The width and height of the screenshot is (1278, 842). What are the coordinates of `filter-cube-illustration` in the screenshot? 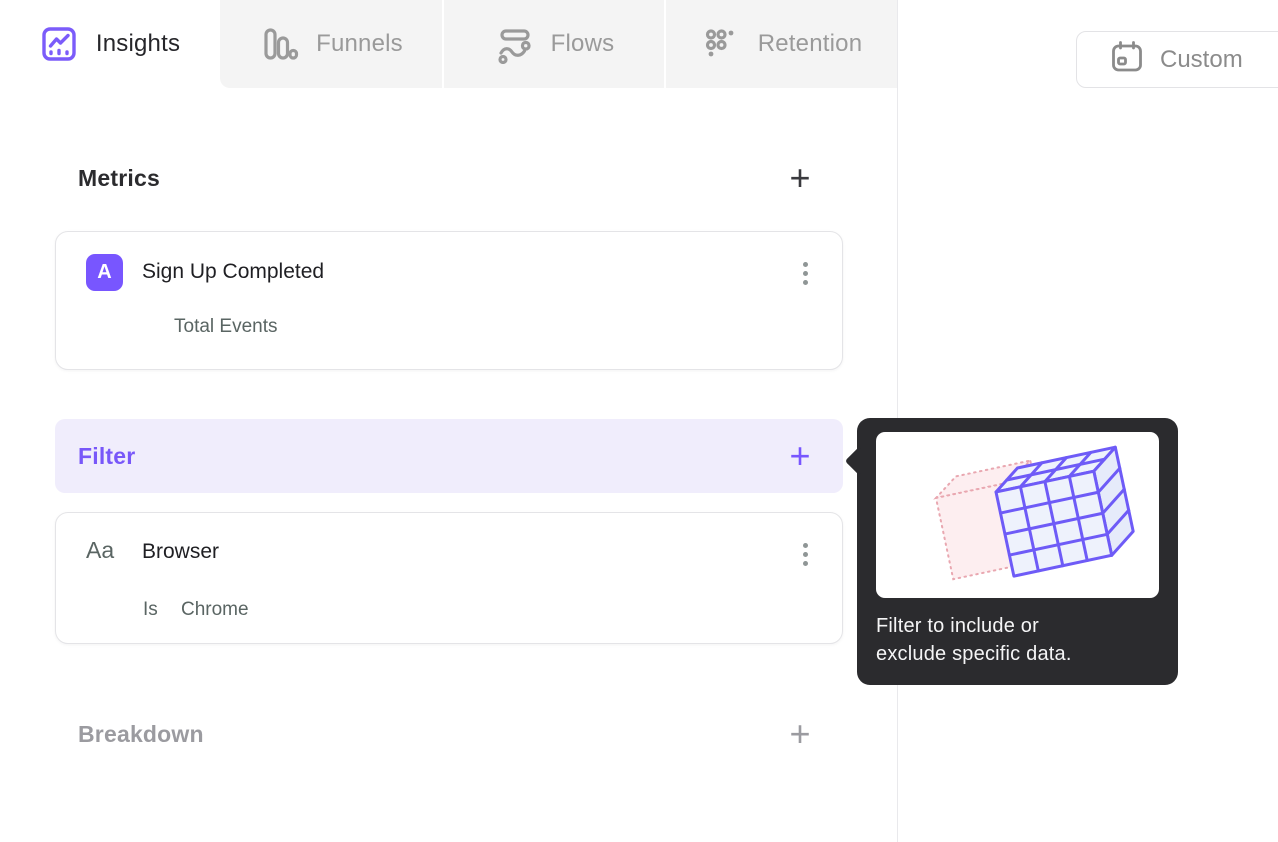 It's located at (1017, 515).